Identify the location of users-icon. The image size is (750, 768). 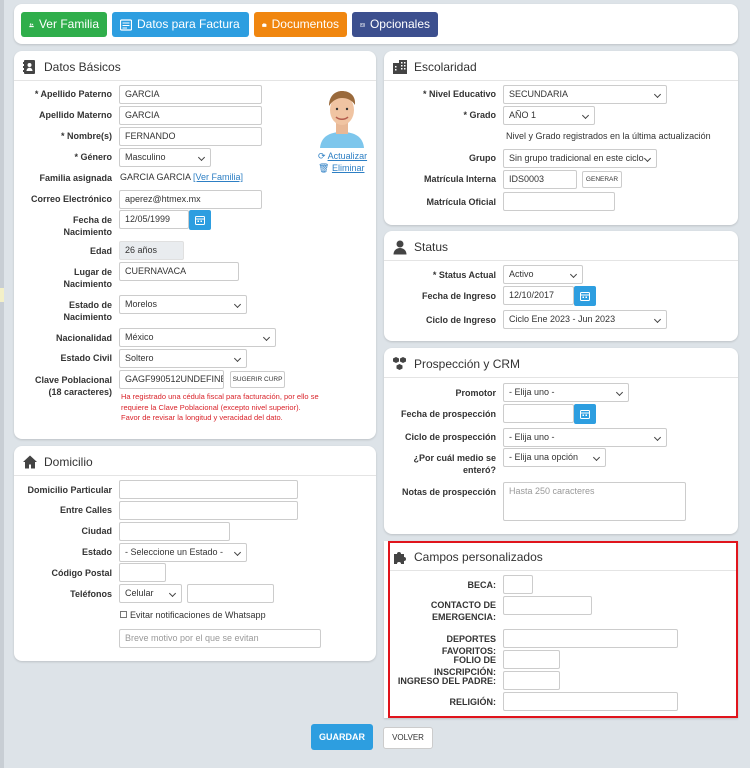
(31, 24).